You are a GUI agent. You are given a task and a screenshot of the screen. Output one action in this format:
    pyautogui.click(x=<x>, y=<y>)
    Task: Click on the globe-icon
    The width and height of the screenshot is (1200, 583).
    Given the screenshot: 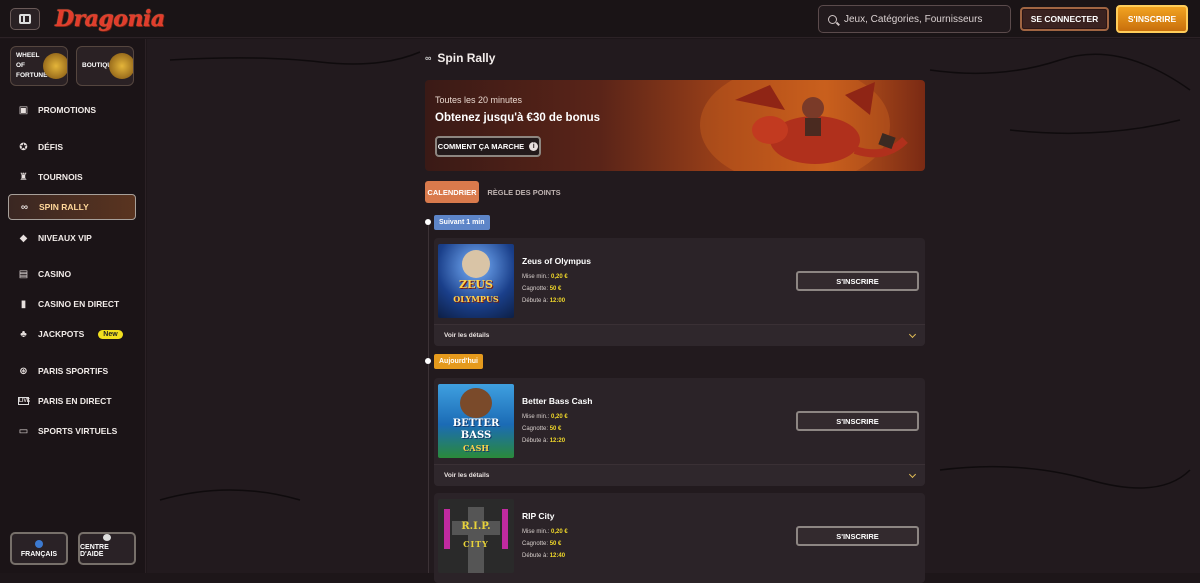 What is the action you would take?
    pyautogui.click(x=39, y=544)
    